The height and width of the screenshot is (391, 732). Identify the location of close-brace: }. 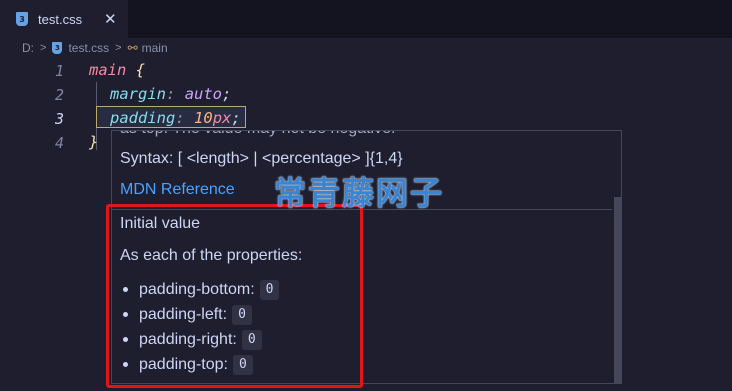
(94, 142).